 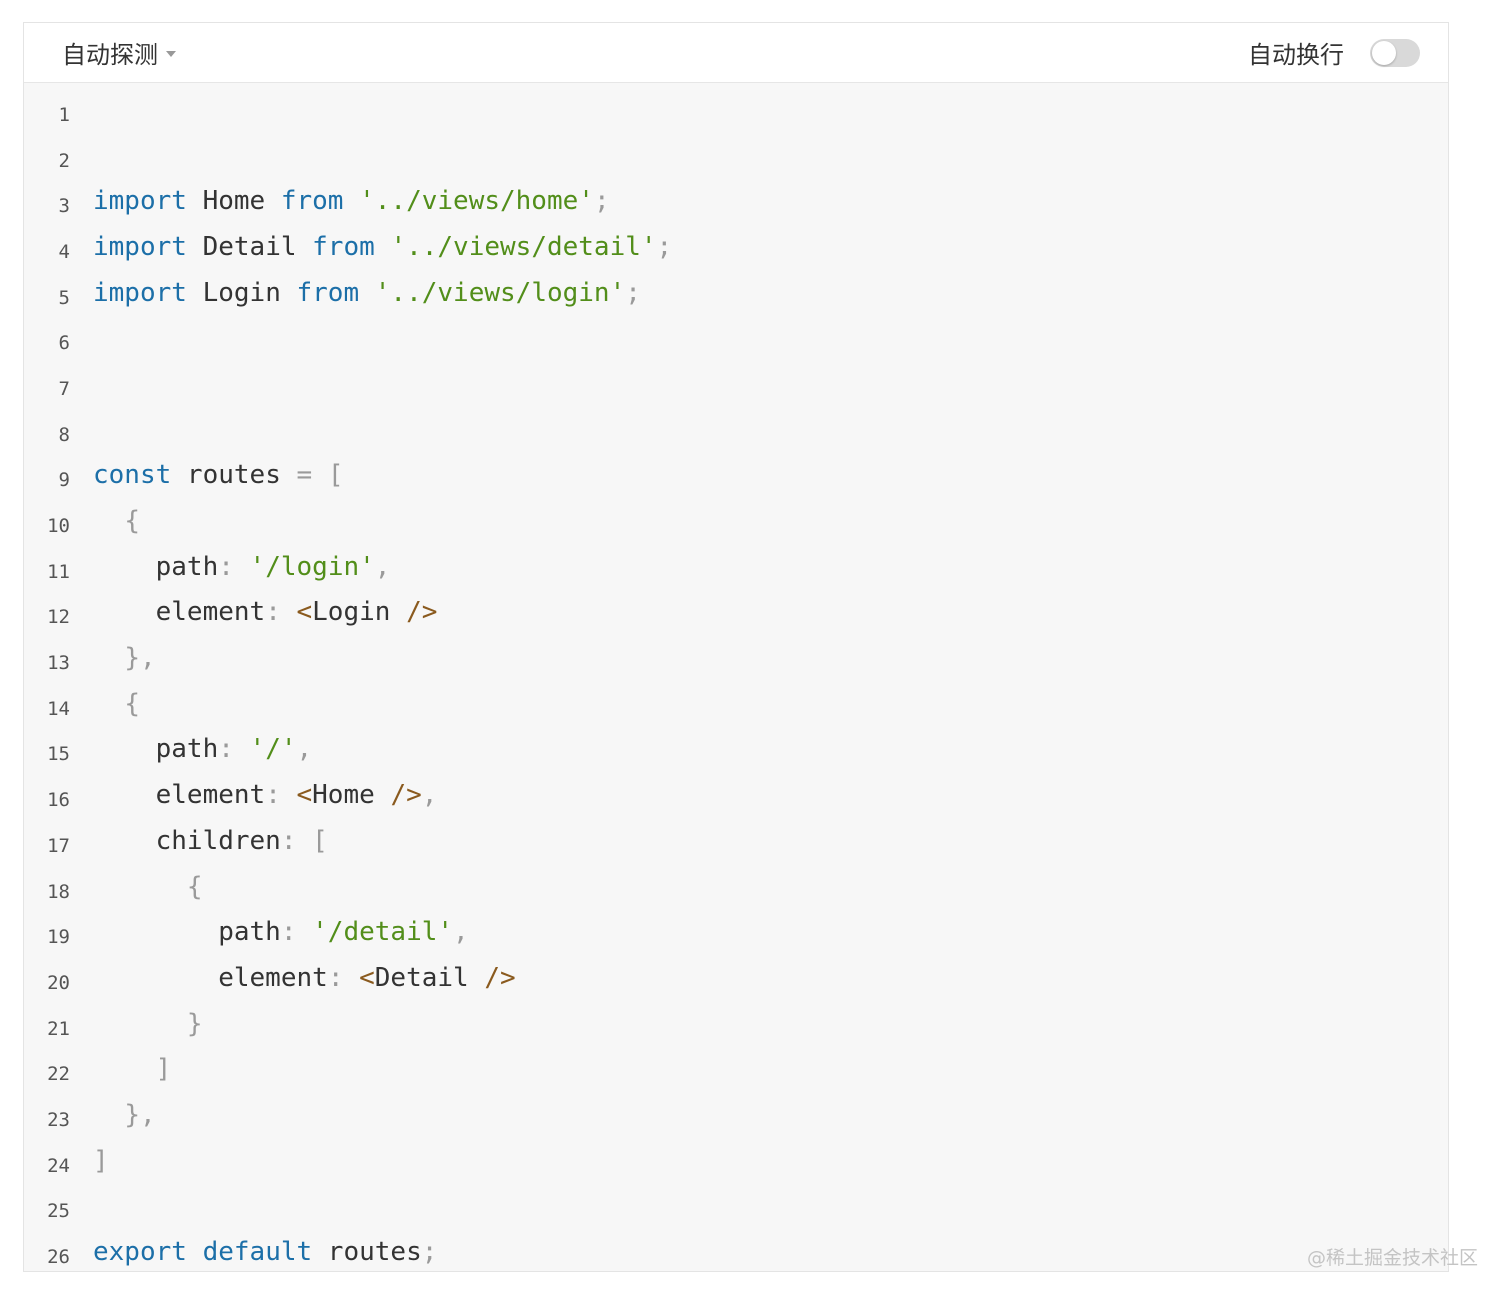 What do you see at coordinates (736, 1161) in the screenshot?
I see `code-line: 24]` at bounding box center [736, 1161].